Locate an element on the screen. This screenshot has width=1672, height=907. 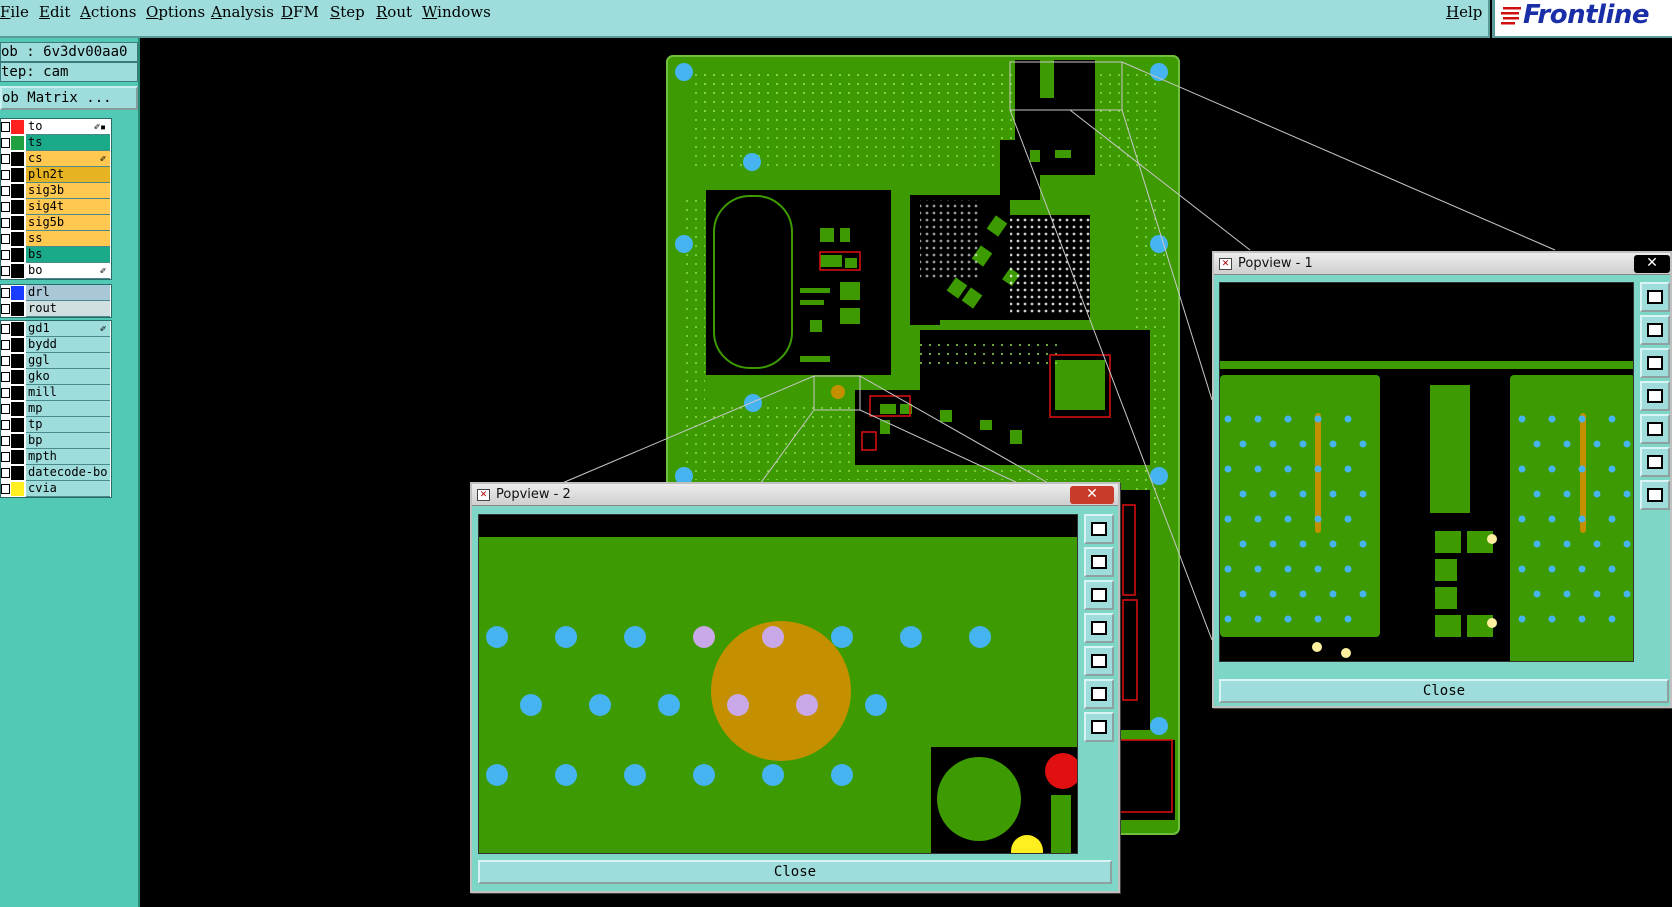
layer-name: cs ✐ is located at coordinates (68, 159).